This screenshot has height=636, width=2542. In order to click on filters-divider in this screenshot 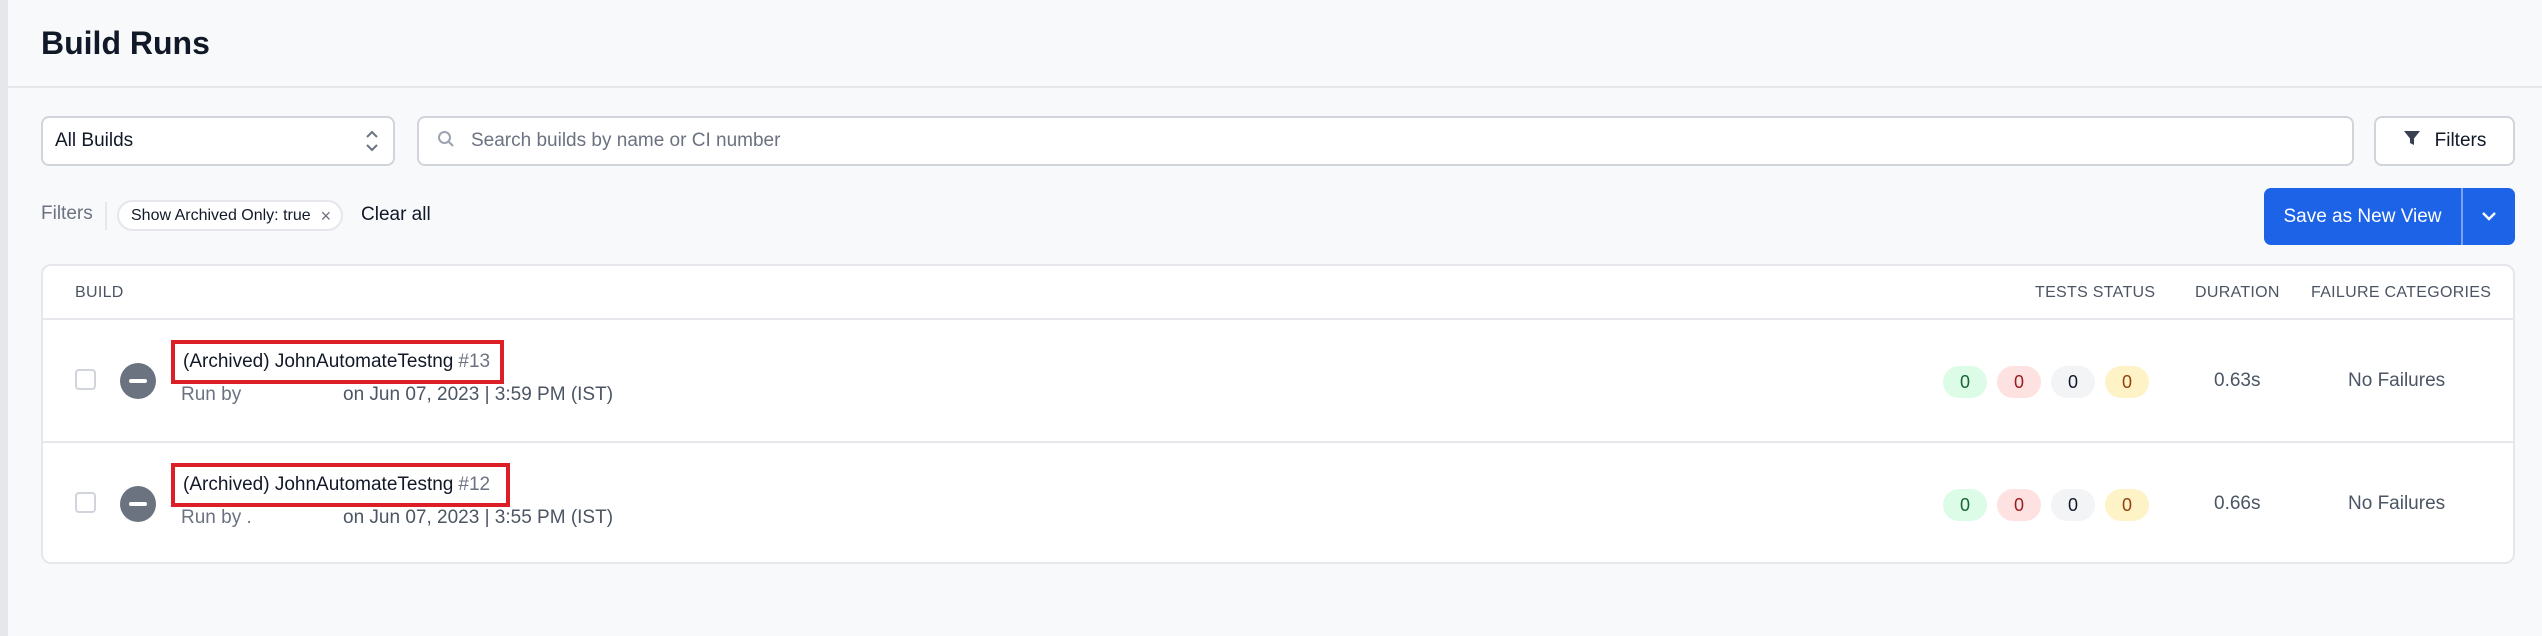, I will do `click(106, 216)`.